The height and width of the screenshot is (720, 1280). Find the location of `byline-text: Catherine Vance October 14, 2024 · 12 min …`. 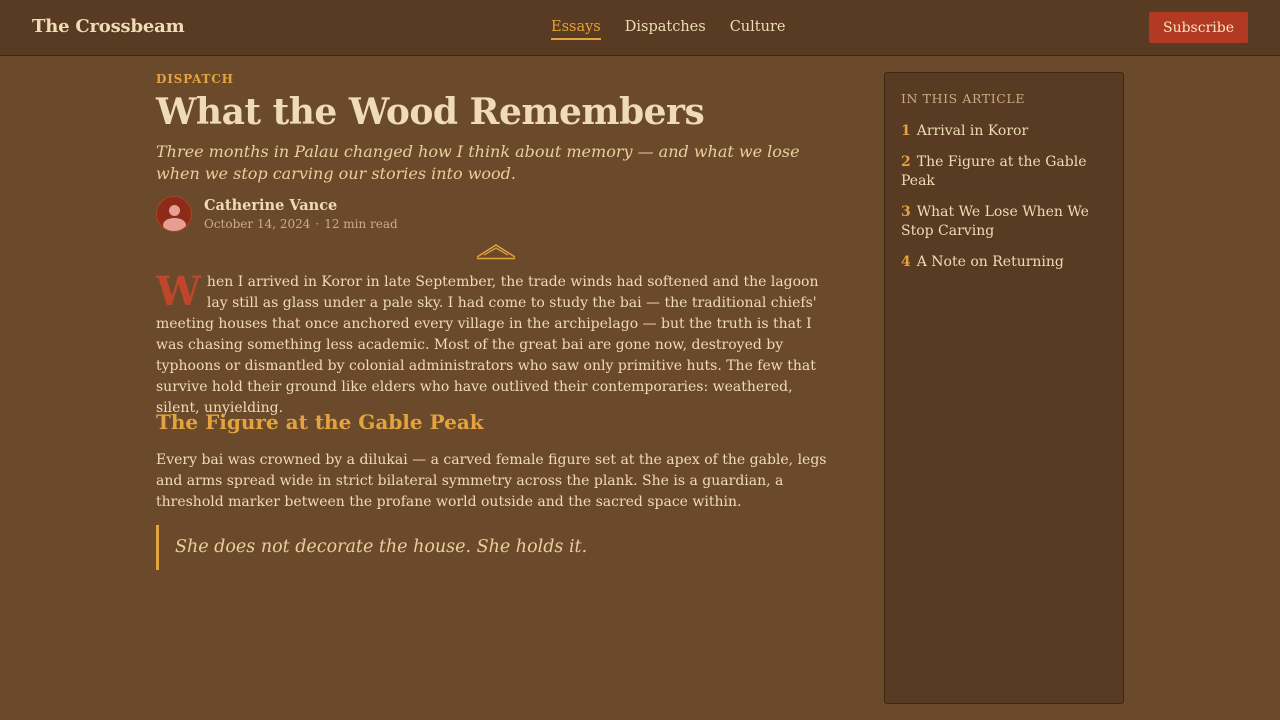

byline-text: Catherine Vance October 14, 2024 · 12 min … is located at coordinates (301, 214).